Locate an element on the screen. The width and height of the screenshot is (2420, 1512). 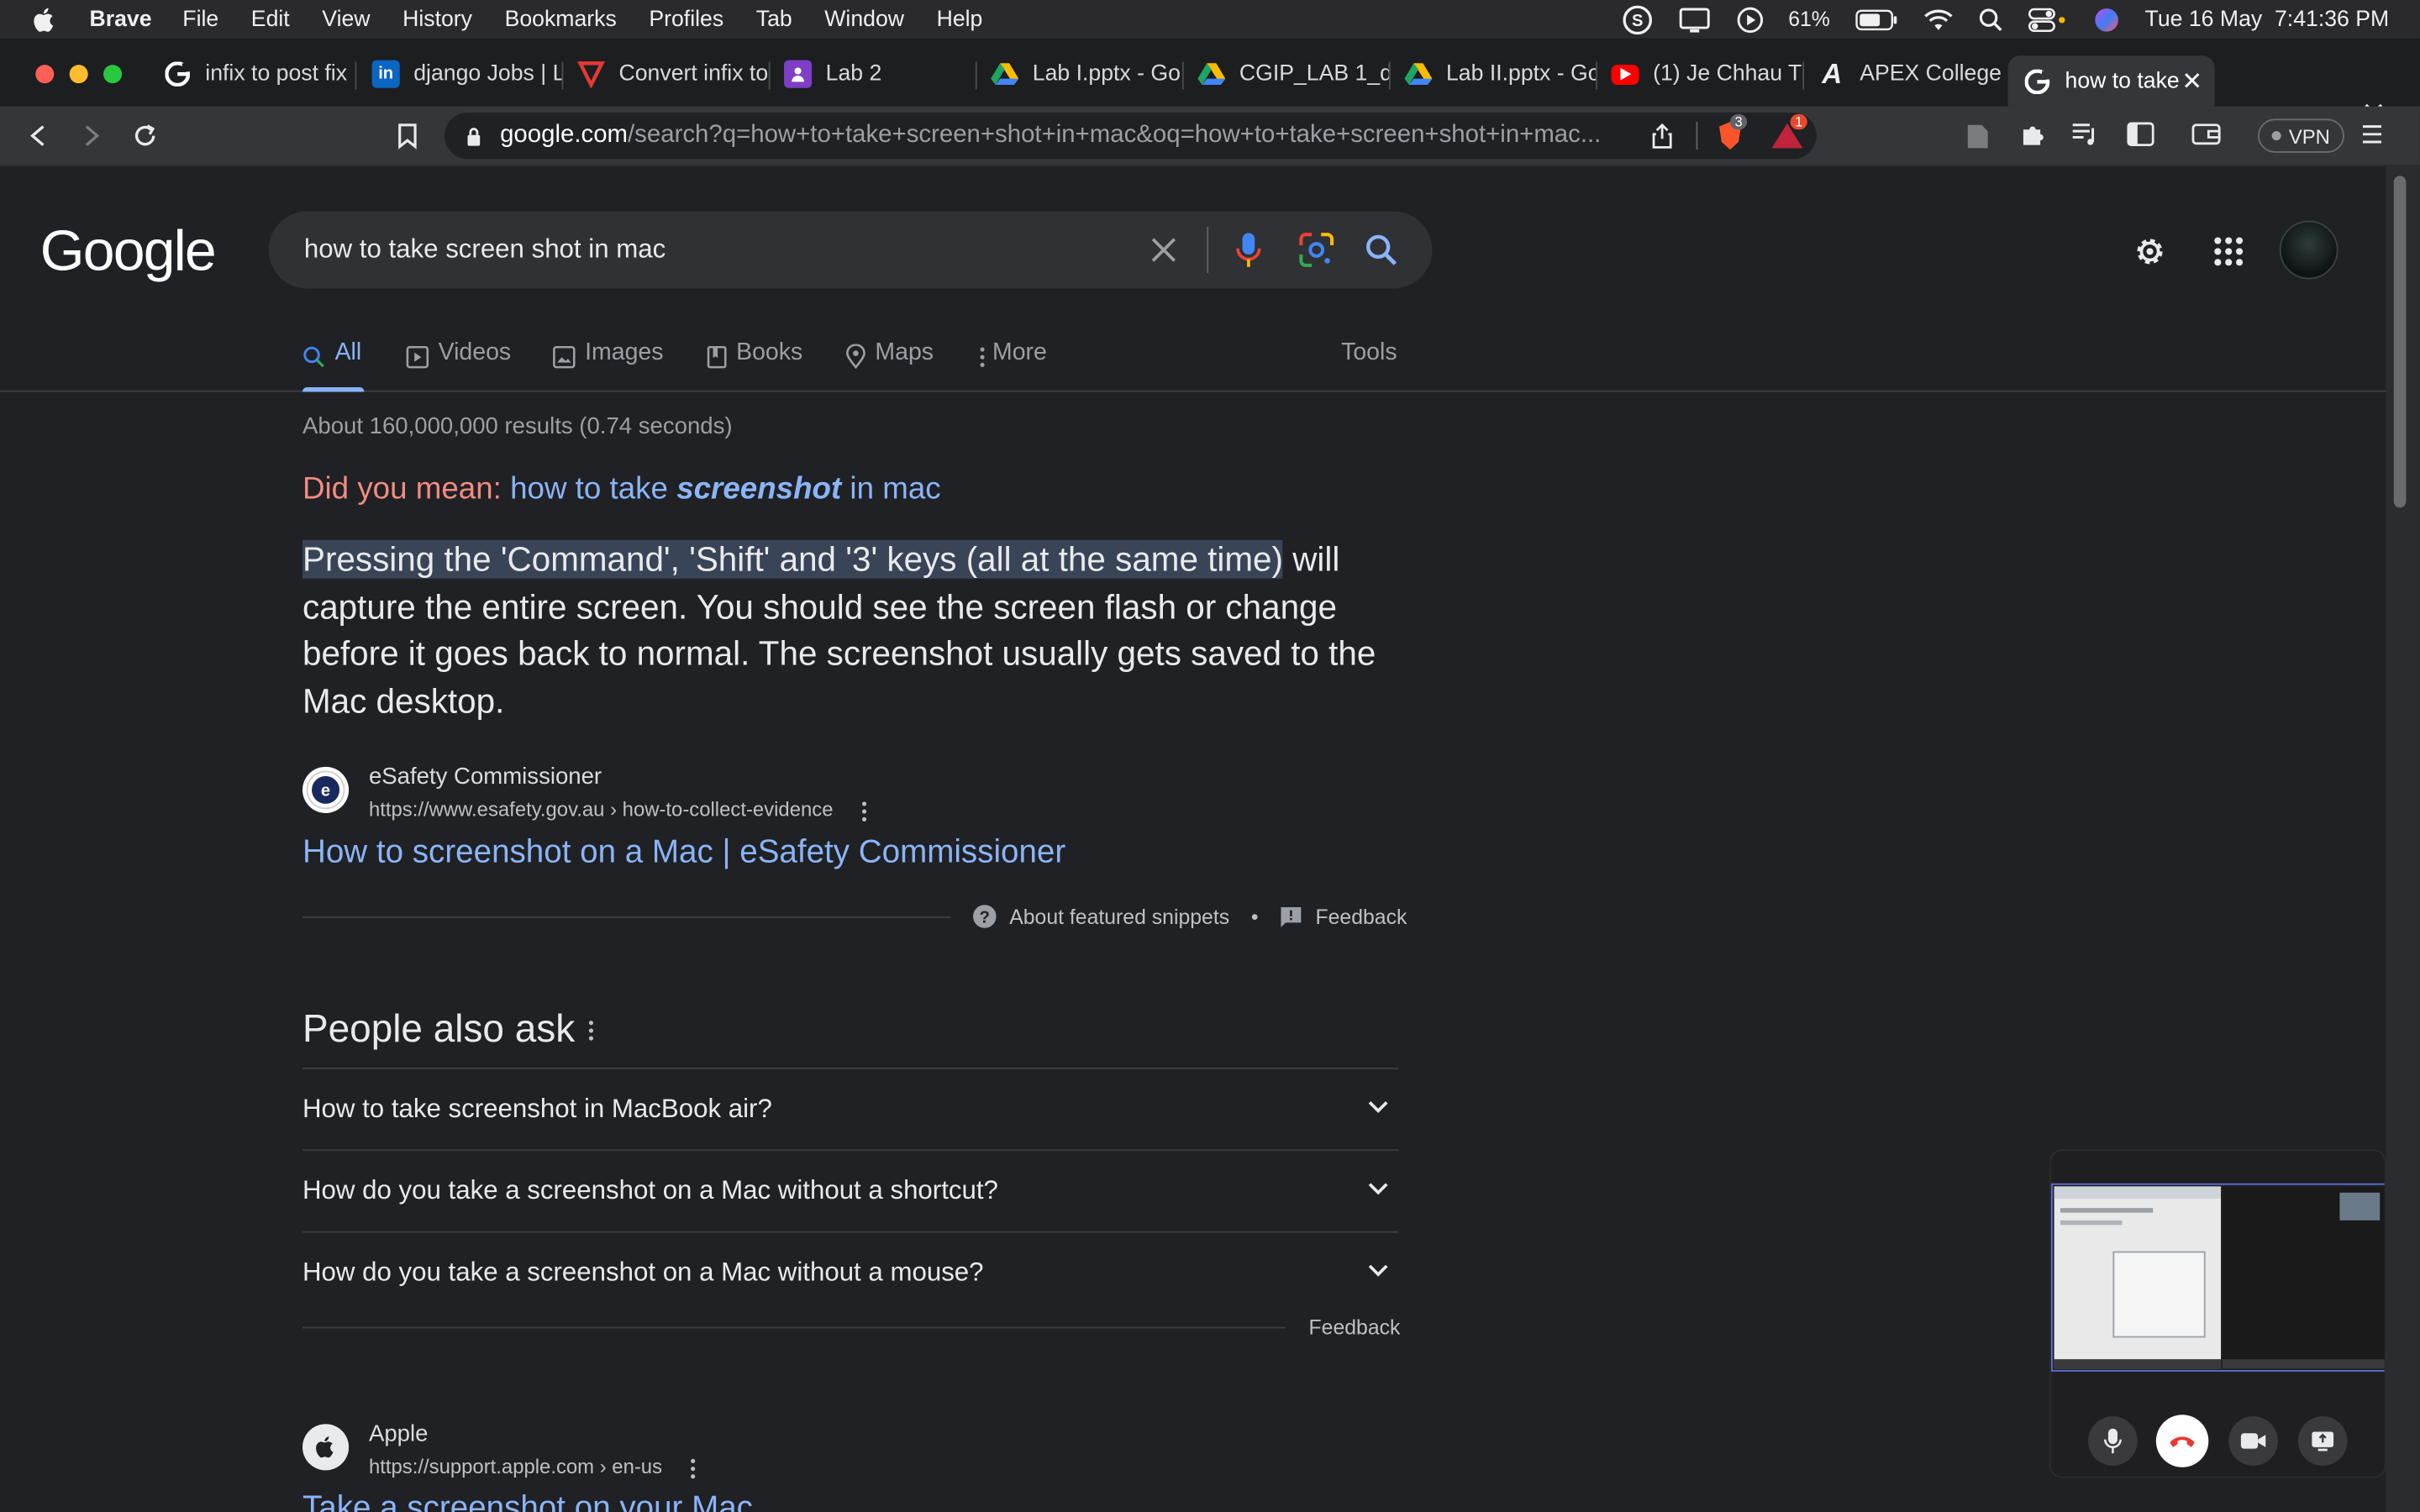
end-call-button is located at coordinates (2182, 1441).